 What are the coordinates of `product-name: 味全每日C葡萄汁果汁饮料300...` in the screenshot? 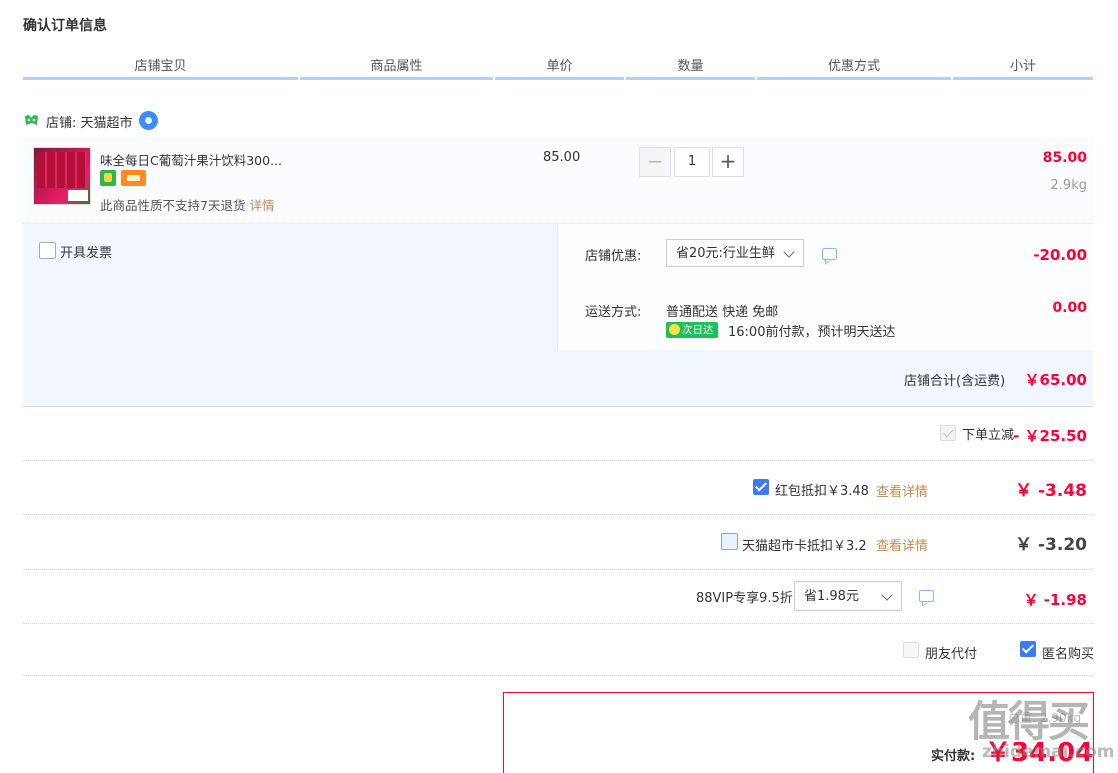 It's located at (191, 159).